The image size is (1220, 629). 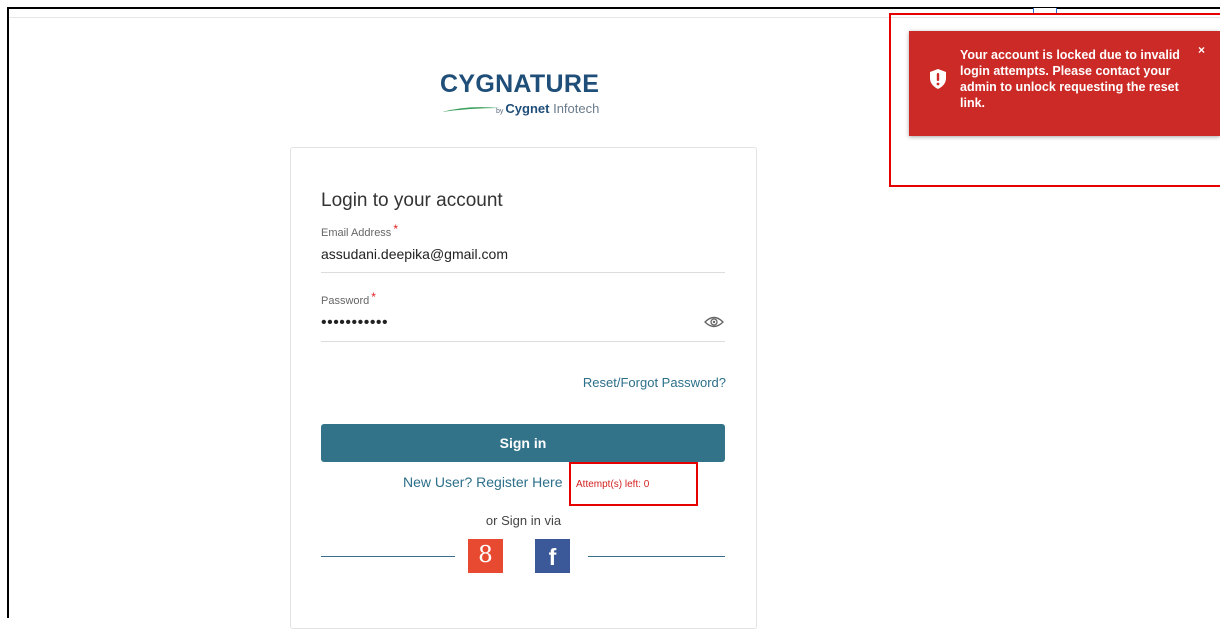 What do you see at coordinates (523, 341) in the screenshot?
I see `password-underline` at bounding box center [523, 341].